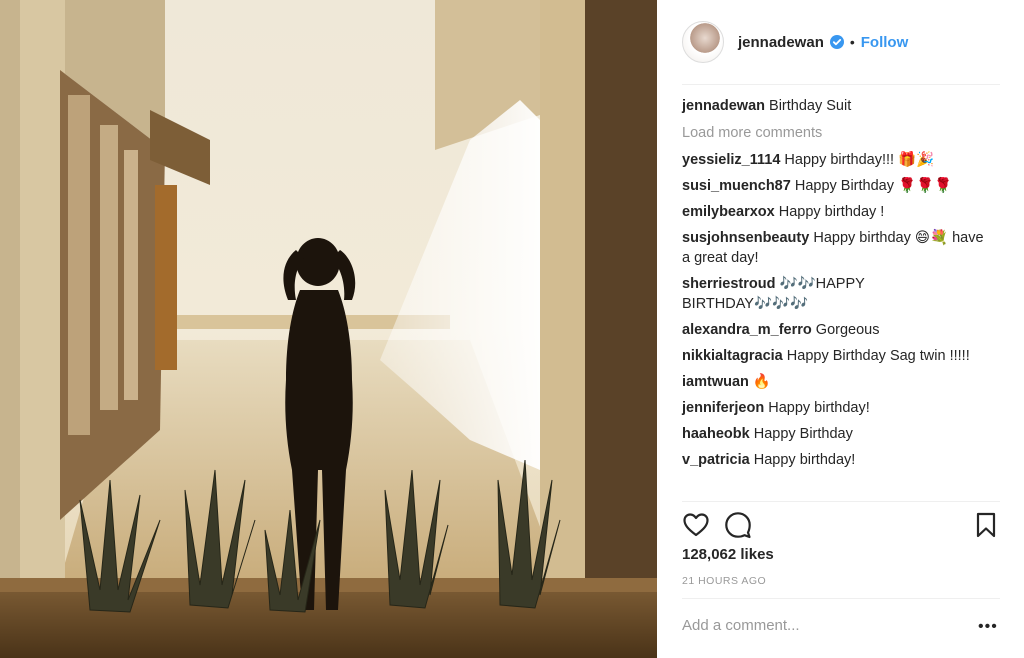  I want to click on caption-text: Birthday Suit, so click(810, 106).